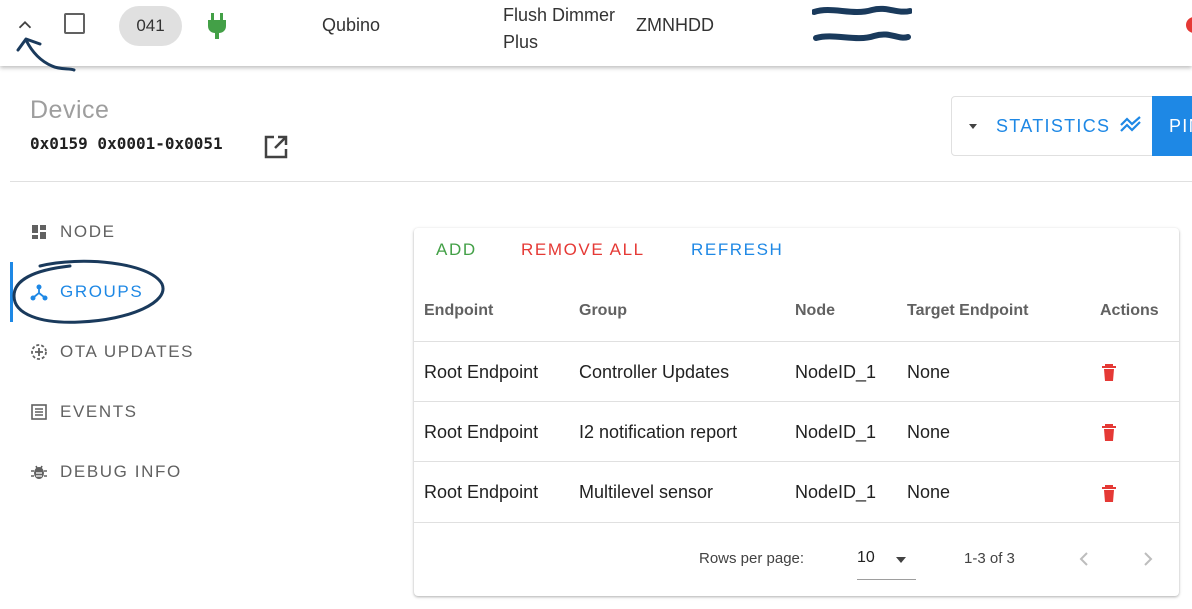  I want to click on select-underline, so click(886, 579).